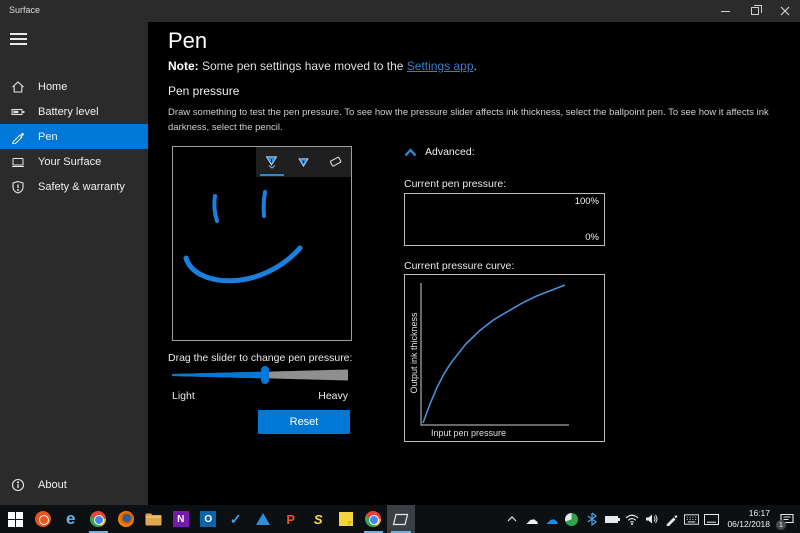 The width and height of the screenshot is (800, 533). I want to click on keyboard-icon, so click(692, 519).